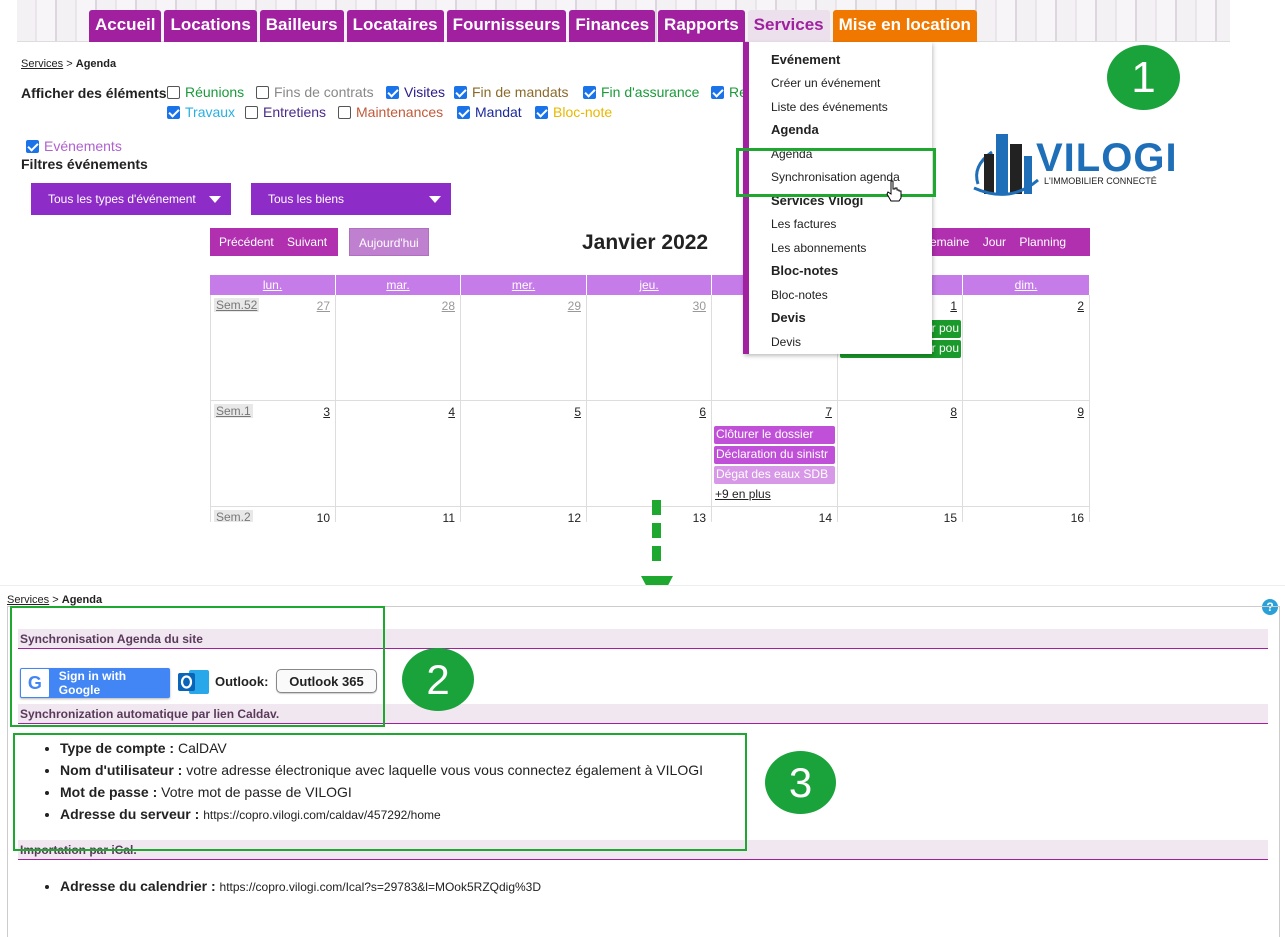 The height and width of the screenshot is (937, 1285). Describe the element at coordinates (950, 516) in the screenshot. I see `day-number: 15` at that location.